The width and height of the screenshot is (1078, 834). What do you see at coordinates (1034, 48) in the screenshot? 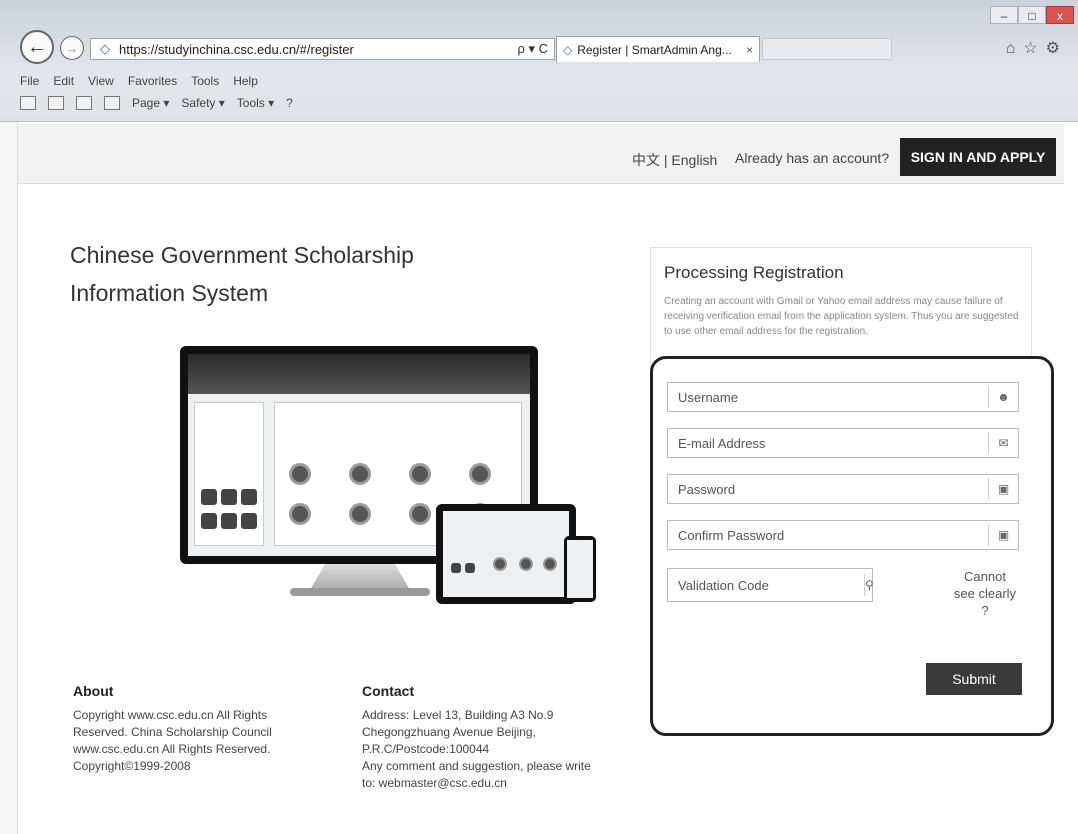
I see `star-icon: ☆` at bounding box center [1034, 48].